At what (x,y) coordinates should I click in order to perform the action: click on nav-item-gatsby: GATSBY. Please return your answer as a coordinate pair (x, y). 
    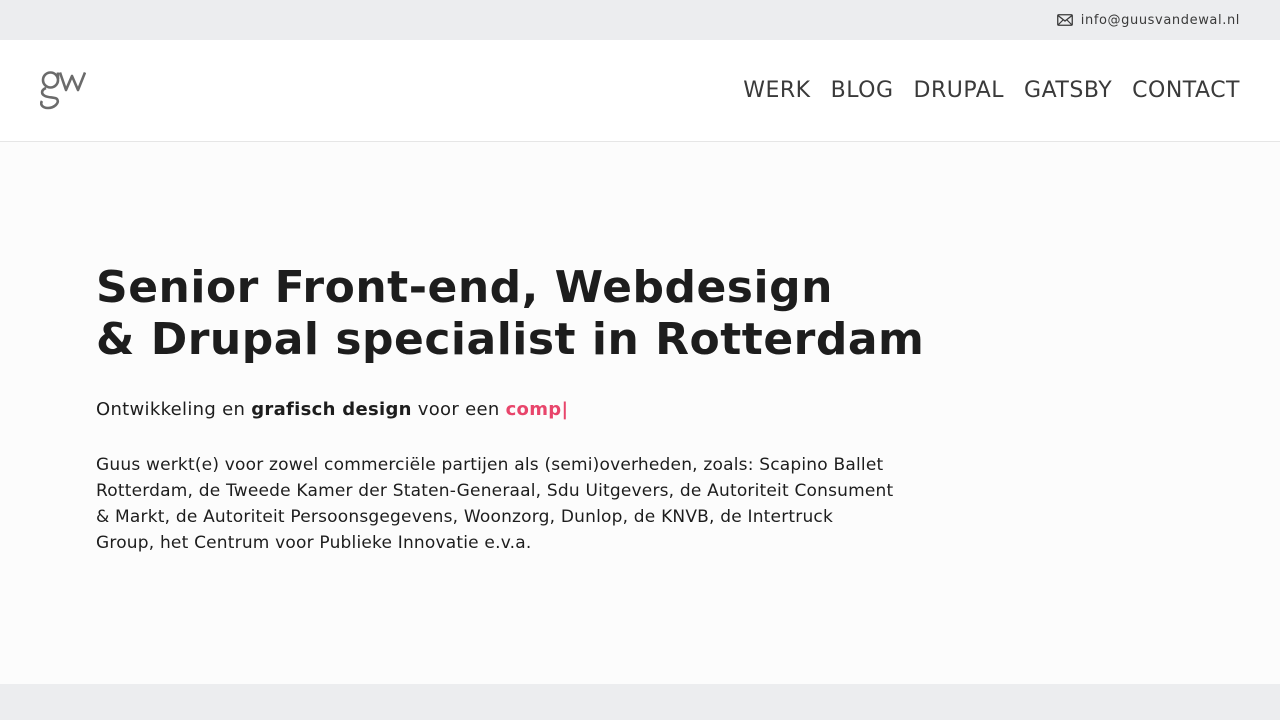
    Looking at the image, I should click on (1068, 90).